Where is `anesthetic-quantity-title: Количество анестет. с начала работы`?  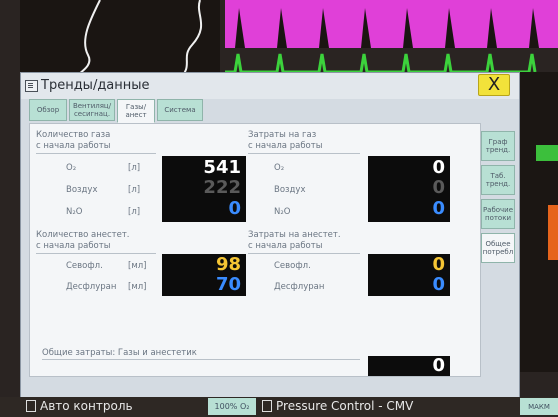
anesthetic-quantity-title: Количество анестет. с начала работы is located at coordinates (82, 241).